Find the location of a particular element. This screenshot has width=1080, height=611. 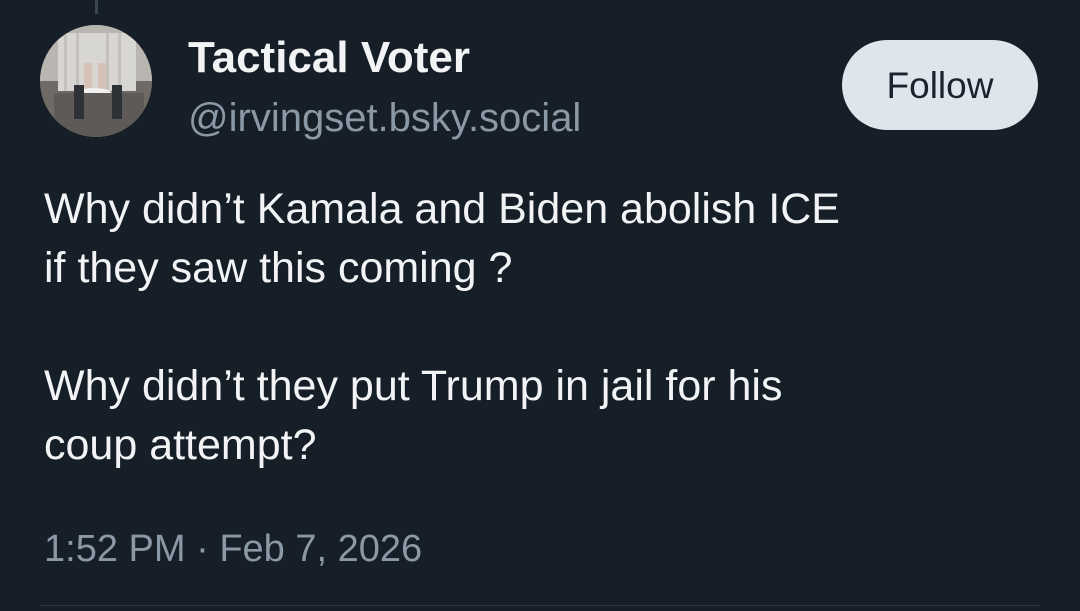

avatar-photo-icon is located at coordinates (96, 81).